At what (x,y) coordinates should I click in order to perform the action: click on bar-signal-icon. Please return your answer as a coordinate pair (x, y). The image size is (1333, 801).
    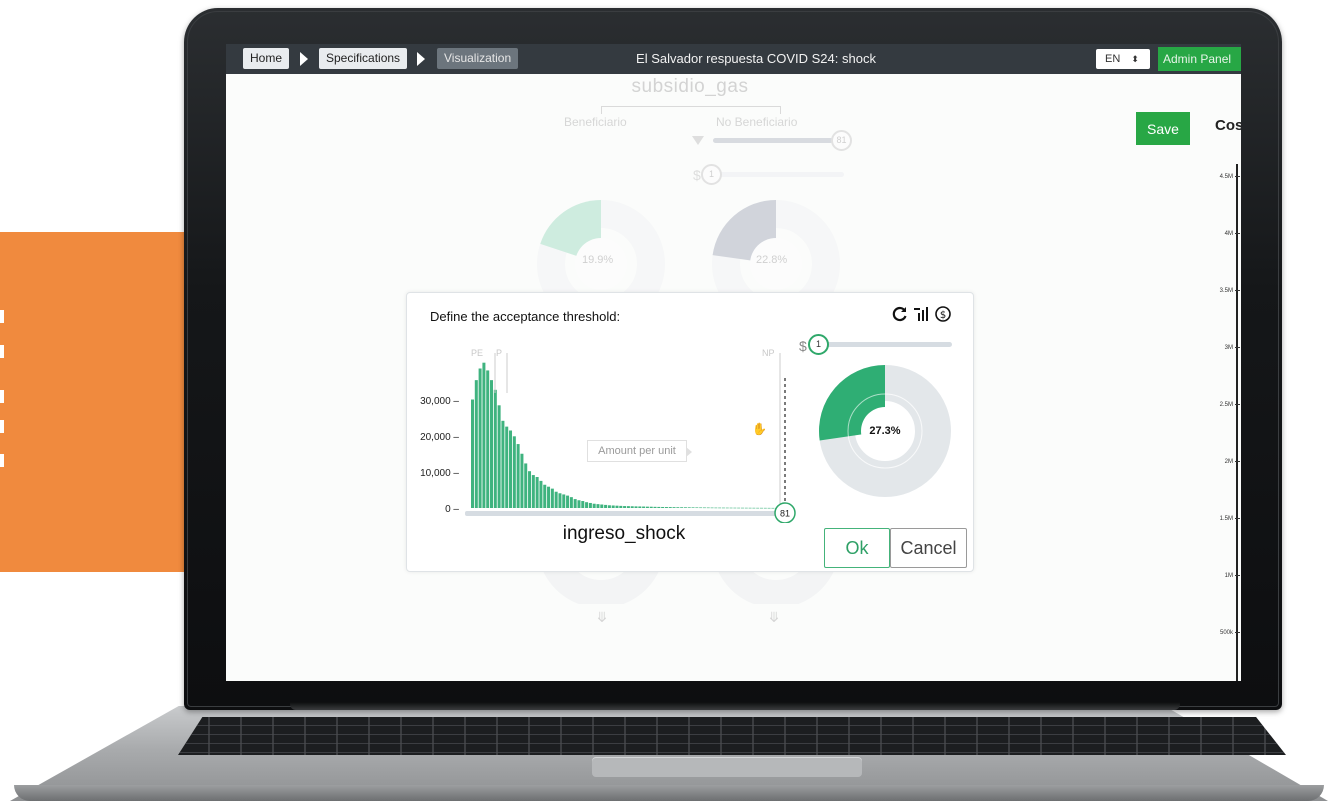
    Looking at the image, I should click on (921, 314).